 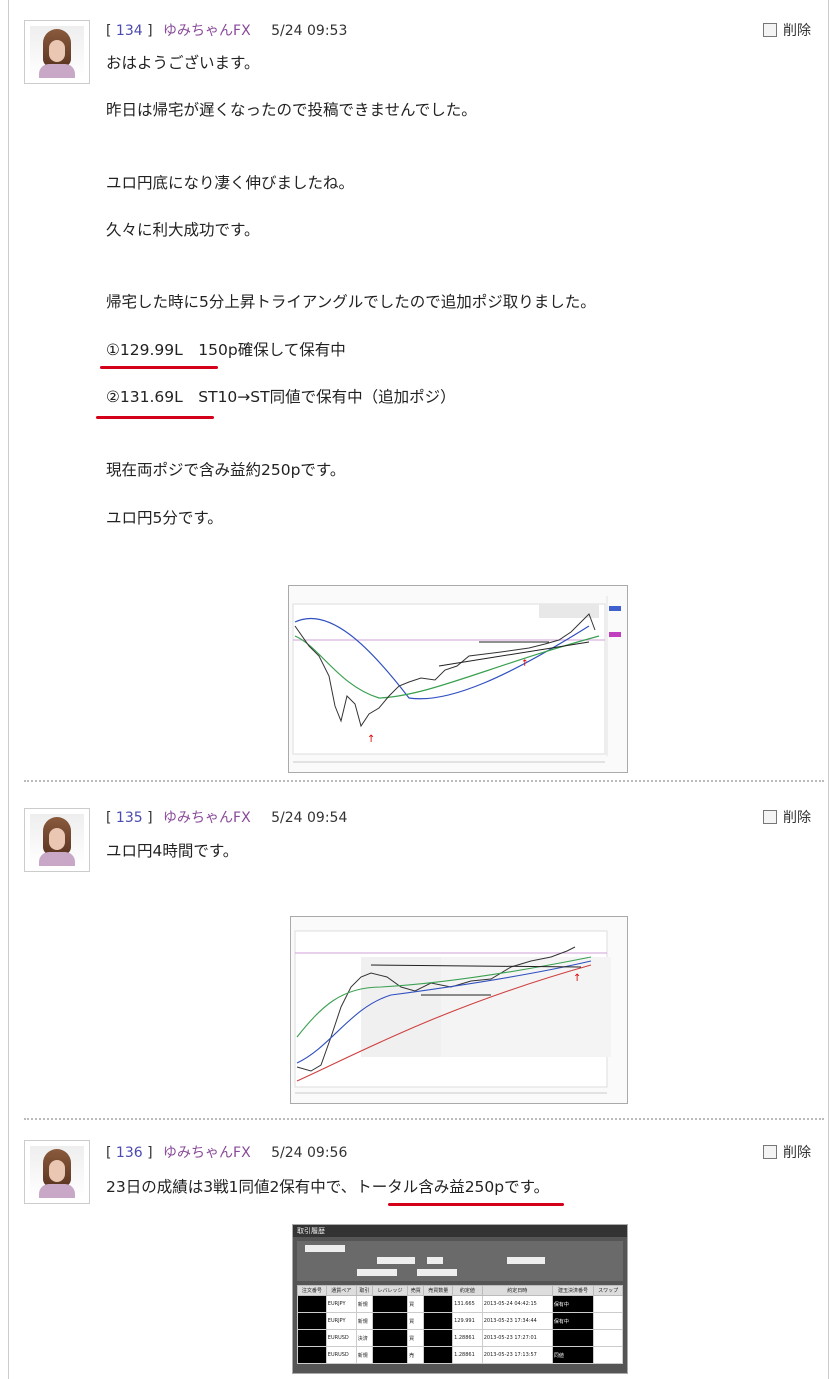 I want to click on post-date: 5/24 09:53, so click(x=309, y=31).